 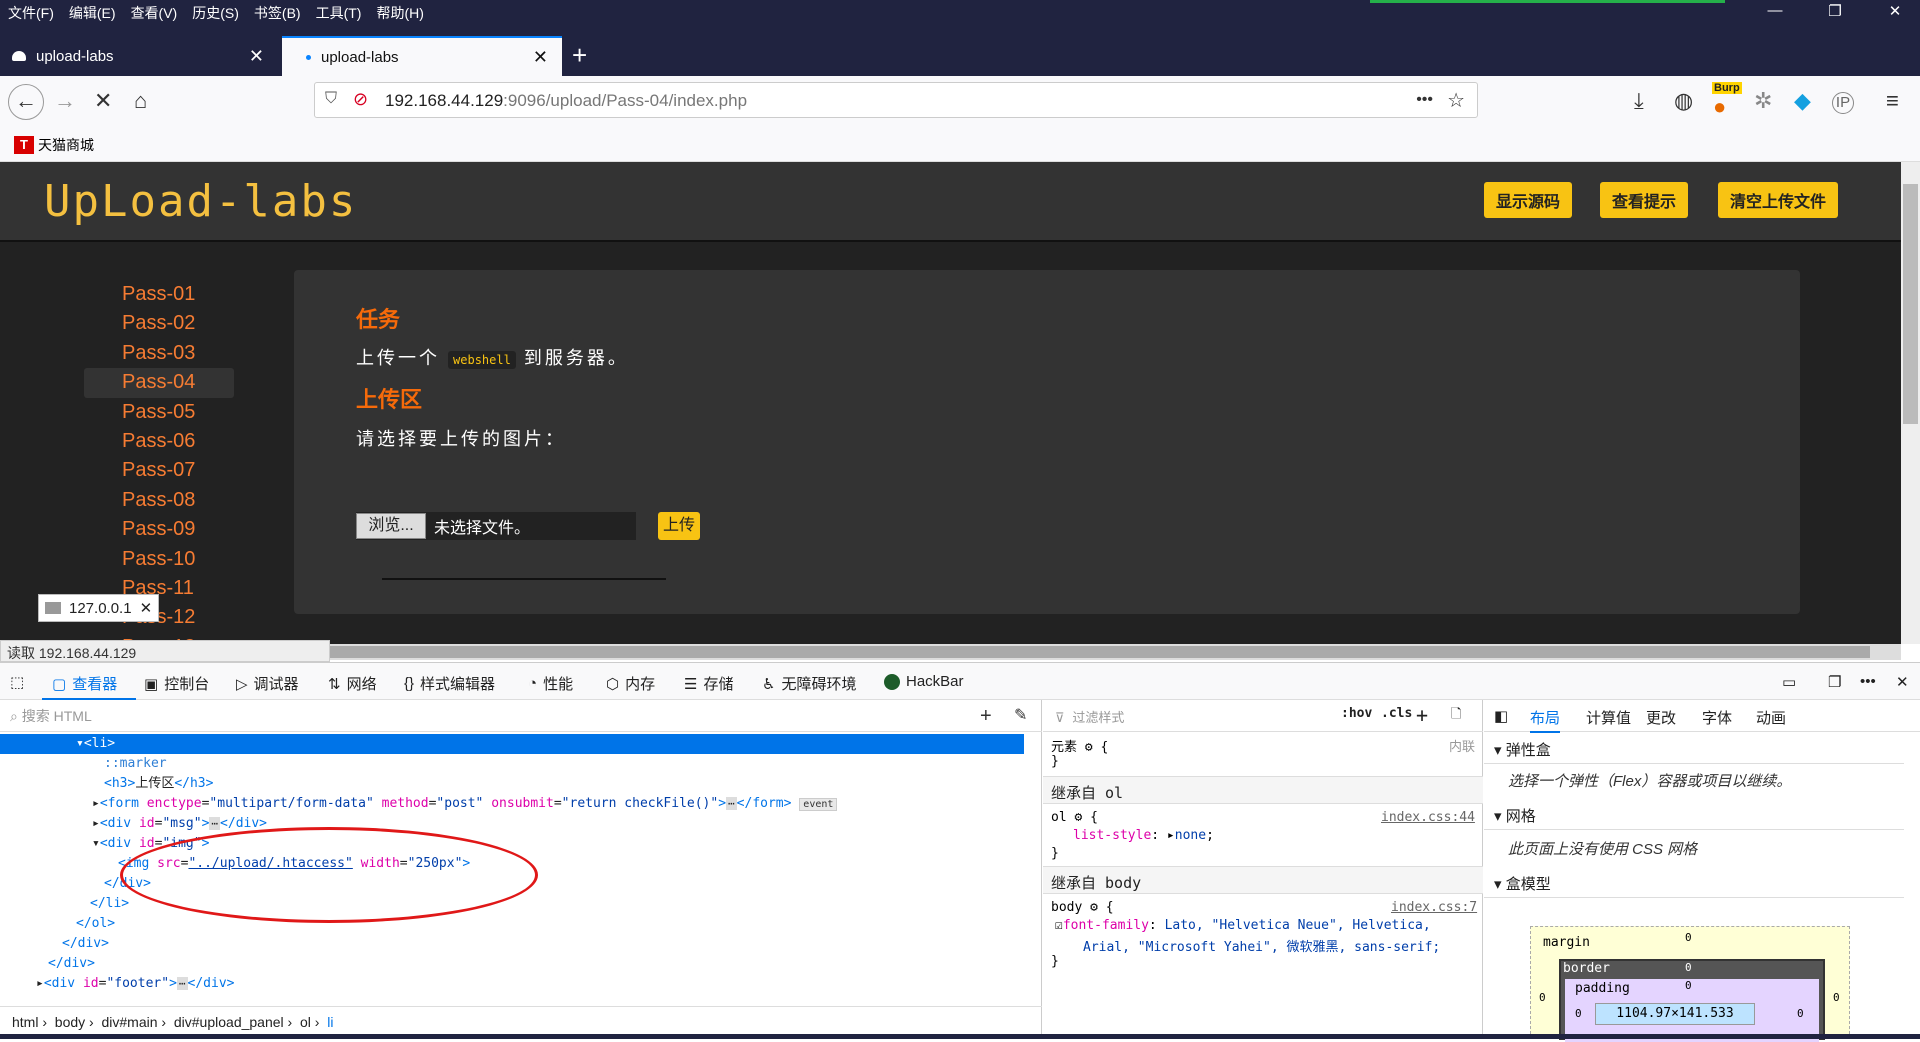 What do you see at coordinates (25, 1022) in the screenshot?
I see `crumb-html: html` at bounding box center [25, 1022].